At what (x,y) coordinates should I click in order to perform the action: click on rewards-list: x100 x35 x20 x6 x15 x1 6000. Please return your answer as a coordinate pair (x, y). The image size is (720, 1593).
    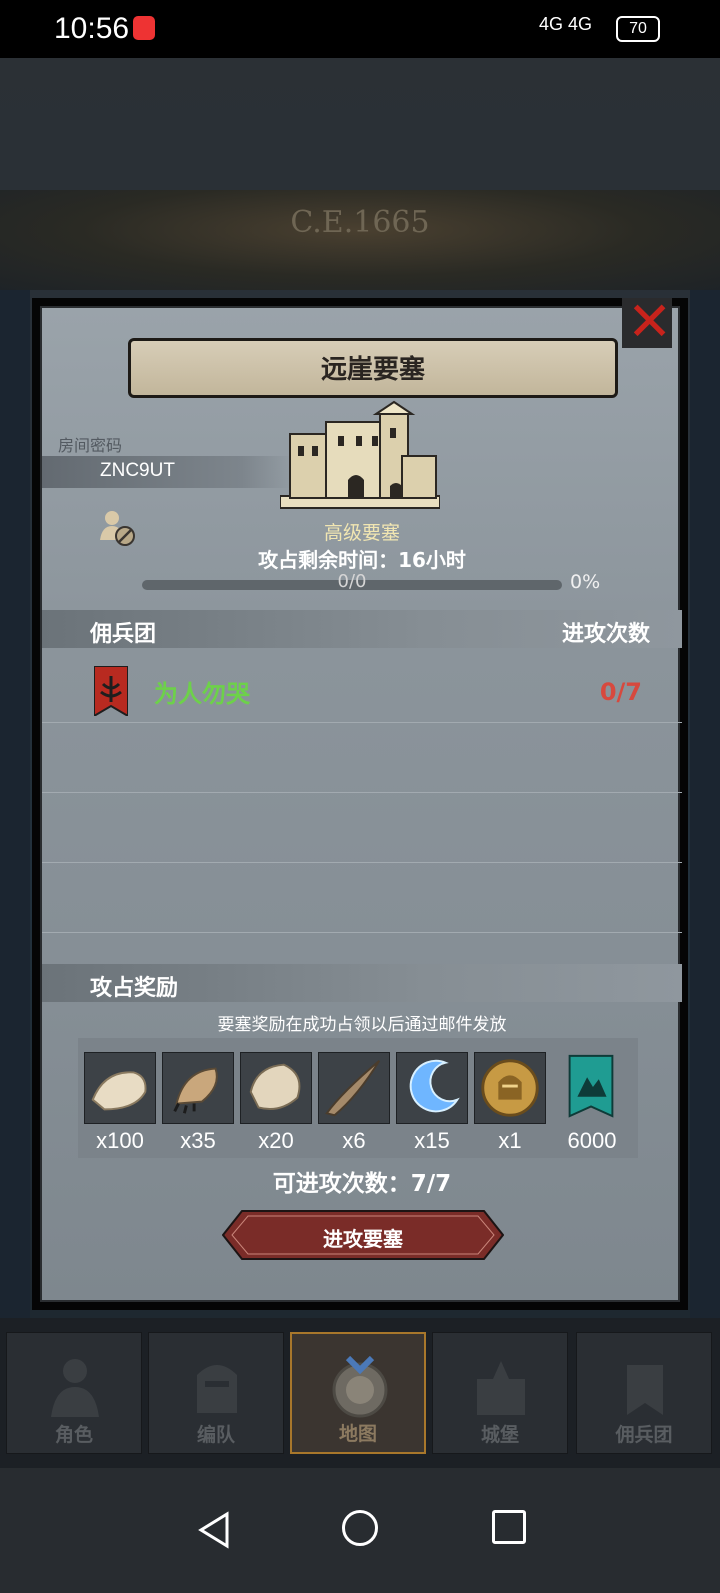
    Looking at the image, I should click on (358, 1098).